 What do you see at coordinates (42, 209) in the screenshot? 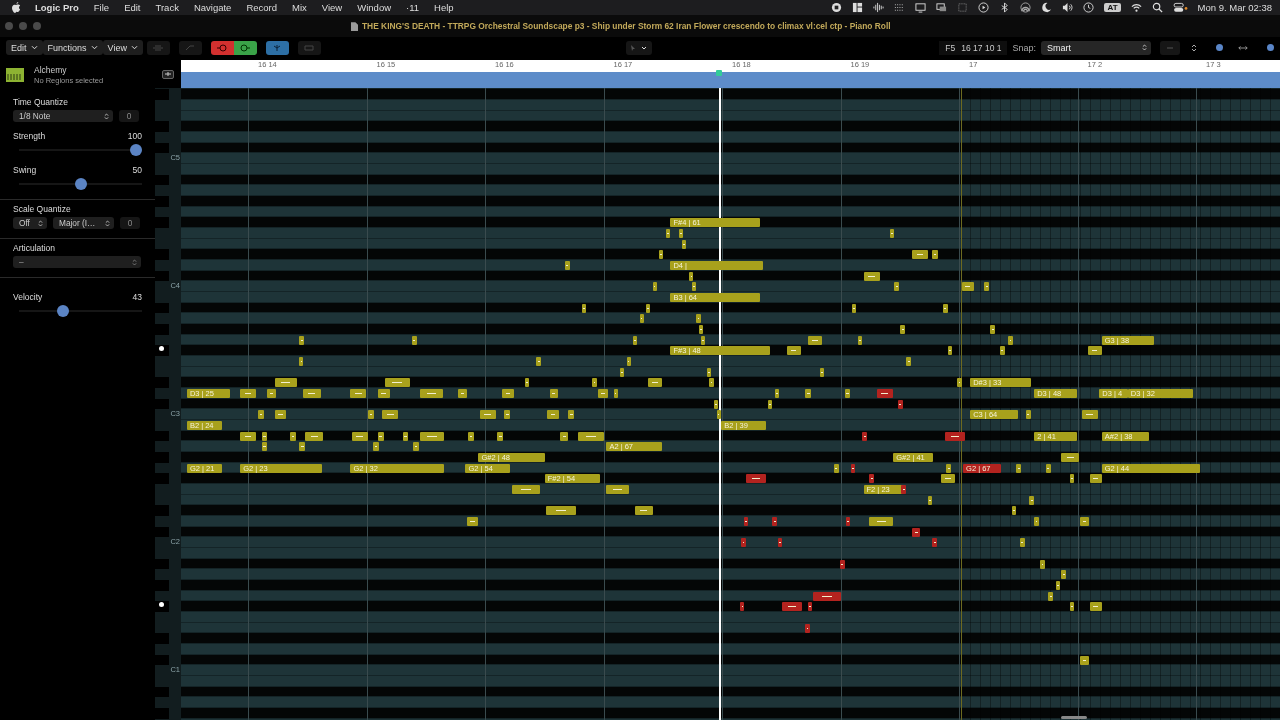
I see `section-label: Scale Quantize` at bounding box center [42, 209].